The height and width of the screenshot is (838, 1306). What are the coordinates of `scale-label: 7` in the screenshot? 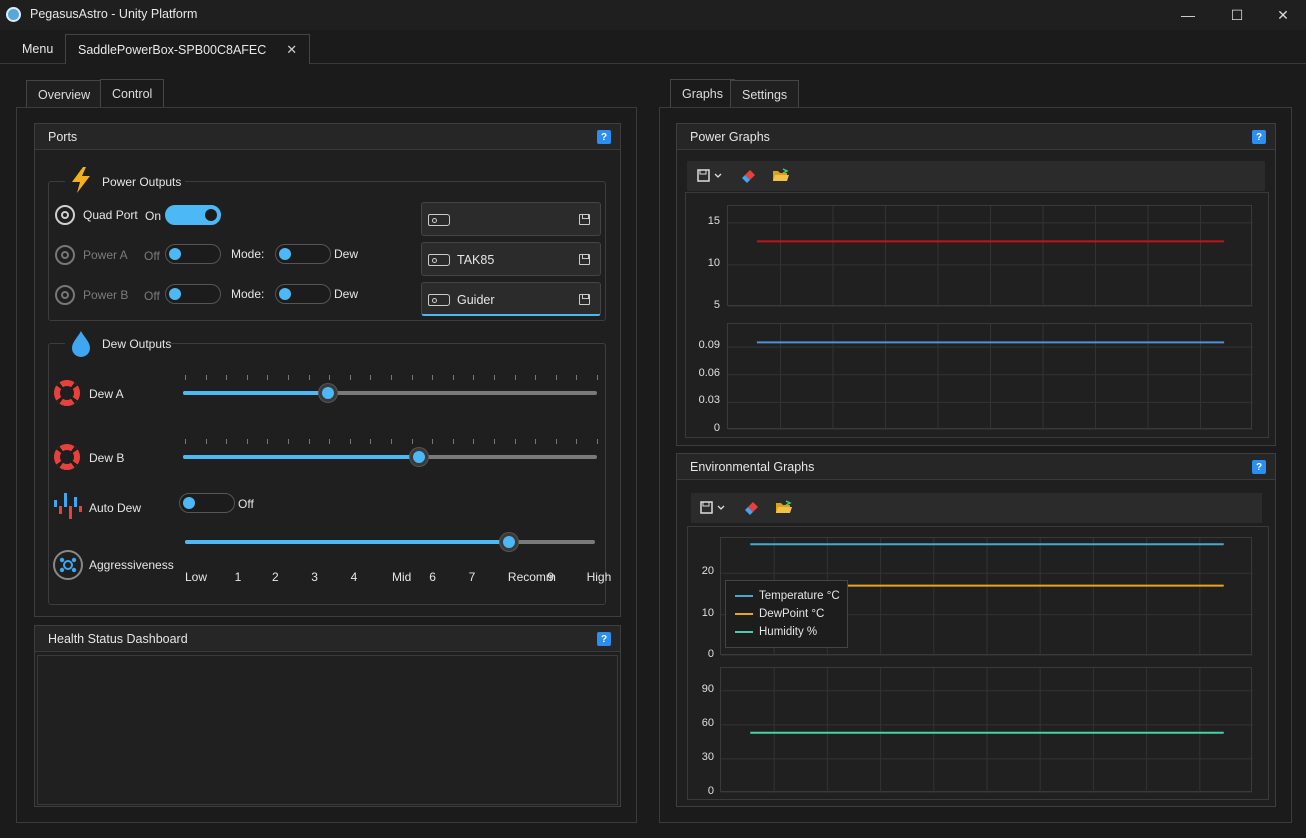 It's located at (472, 577).